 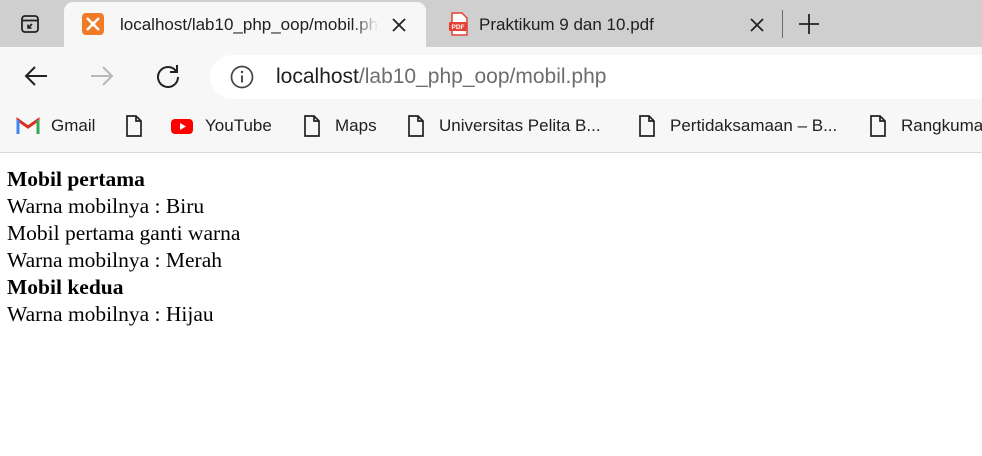 I want to click on bookmark-youtube: YouTube, so click(x=221, y=126).